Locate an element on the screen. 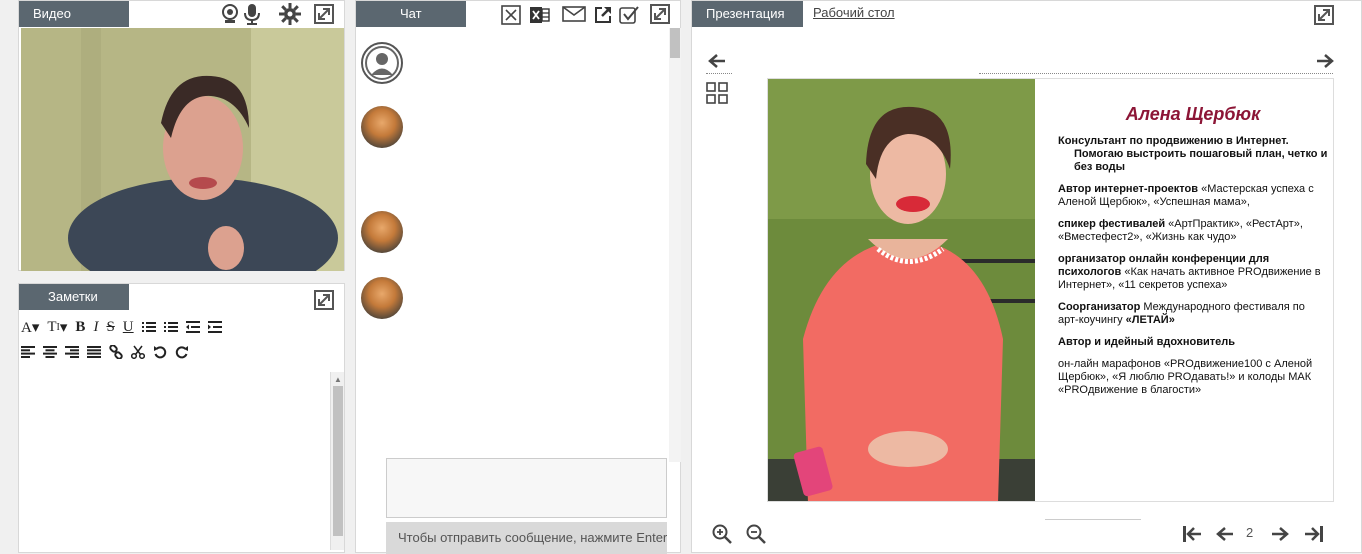  notes-scrollbar: ▲ is located at coordinates (337, 461).